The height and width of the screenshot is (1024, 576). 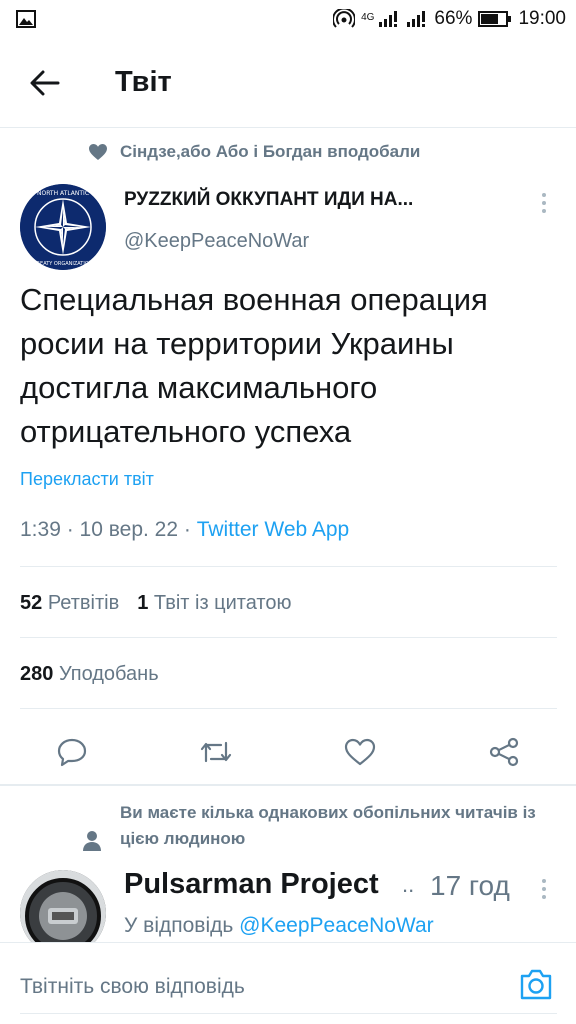 What do you see at coordinates (270, 151) in the screenshot?
I see `social-context-text: Сіндзе,або Або і Богдан вподобали` at bounding box center [270, 151].